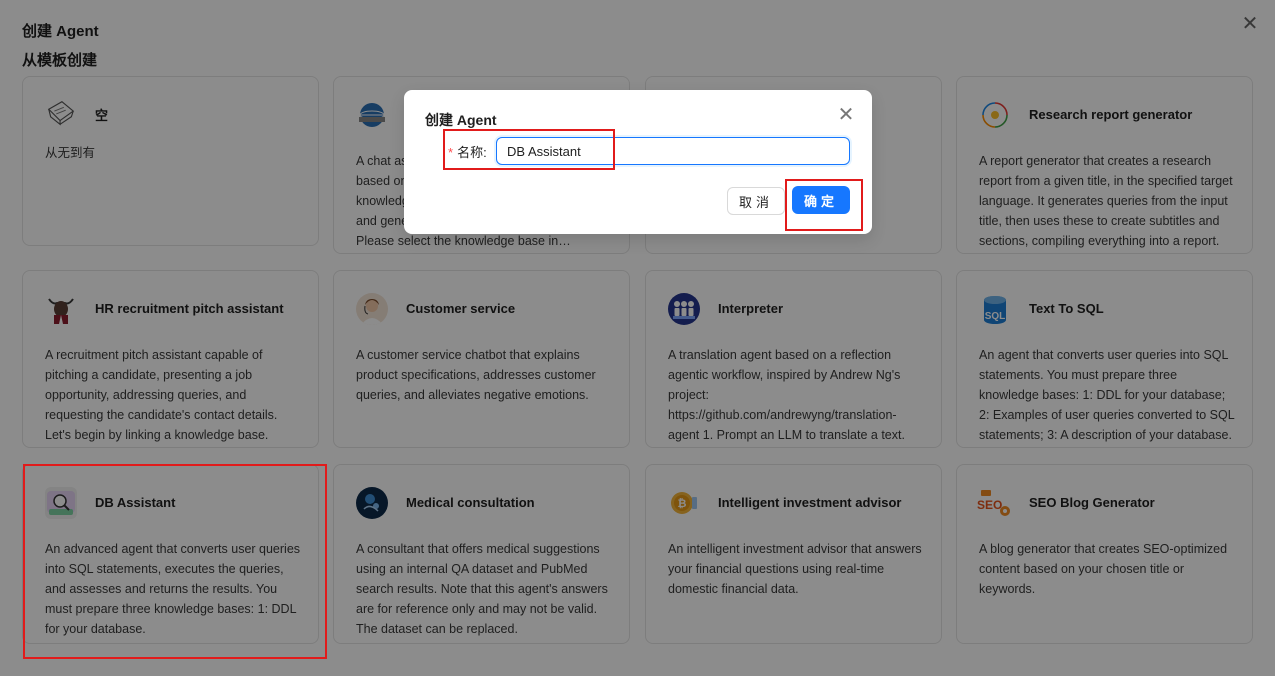  What do you see at coordinates (461, 120) in the screenshot?
I see `dialog-title: 创建 Agent` at bounding box center [461, 120].